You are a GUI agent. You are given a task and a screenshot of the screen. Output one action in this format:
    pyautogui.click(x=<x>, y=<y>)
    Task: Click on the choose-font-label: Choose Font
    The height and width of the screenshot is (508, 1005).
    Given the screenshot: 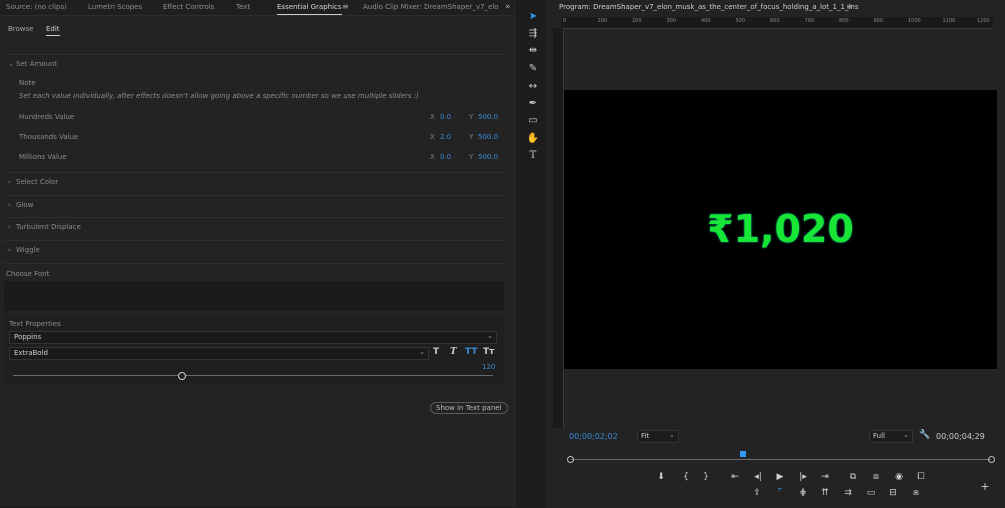 What is the action you would take?
    pyautogui.click(x=28, y=274)
    